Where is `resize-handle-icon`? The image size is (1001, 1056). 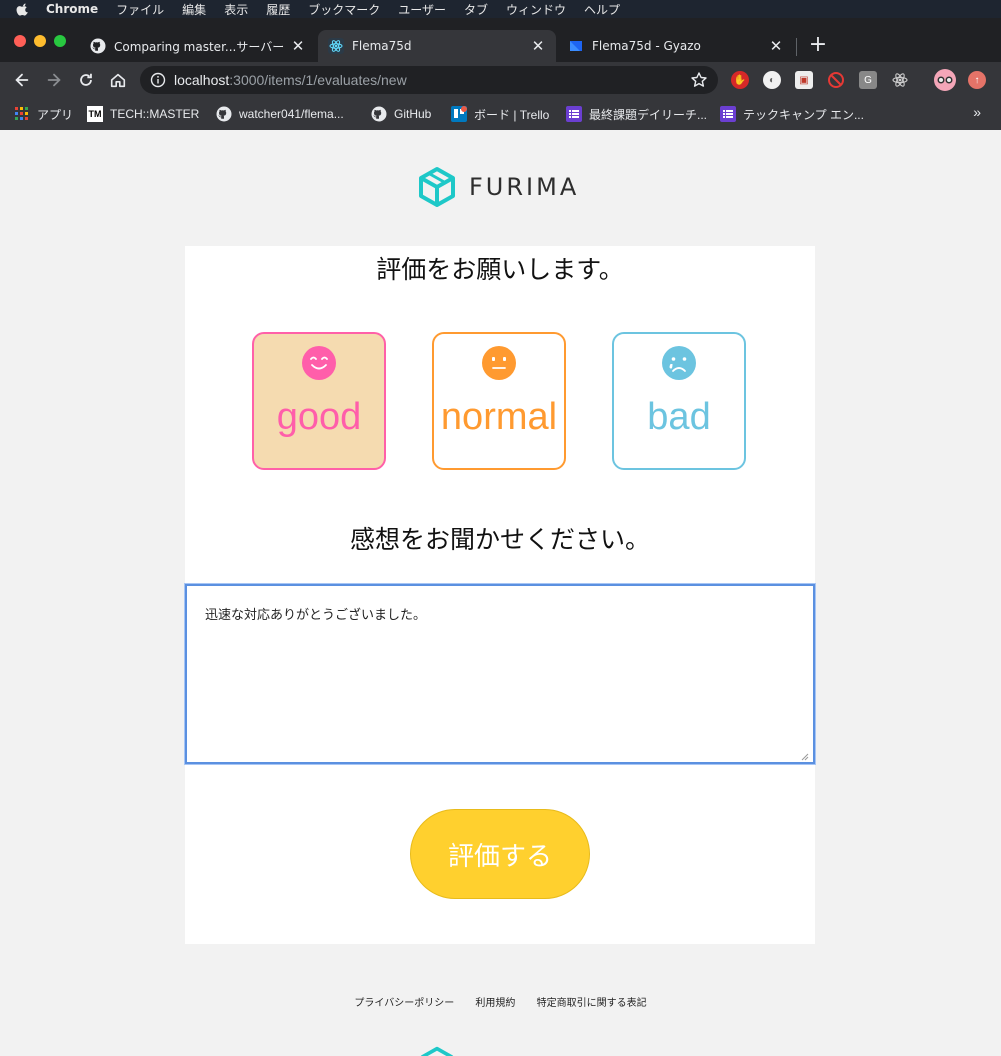 resize-handle-icon is located at coordinates (805, 755).